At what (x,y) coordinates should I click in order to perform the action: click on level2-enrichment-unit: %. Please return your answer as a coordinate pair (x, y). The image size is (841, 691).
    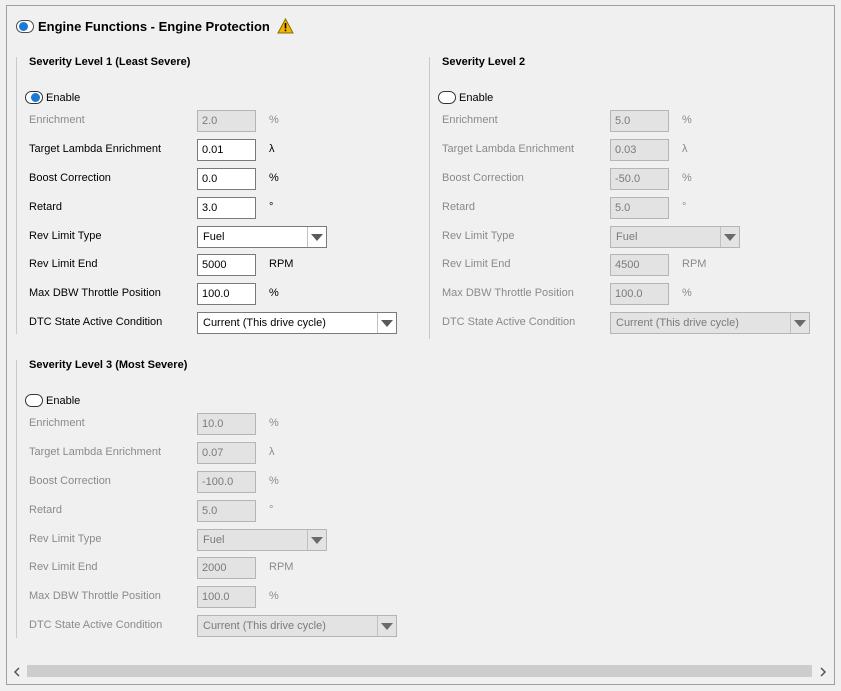
    Looking at the image, I should click on (687, 120).